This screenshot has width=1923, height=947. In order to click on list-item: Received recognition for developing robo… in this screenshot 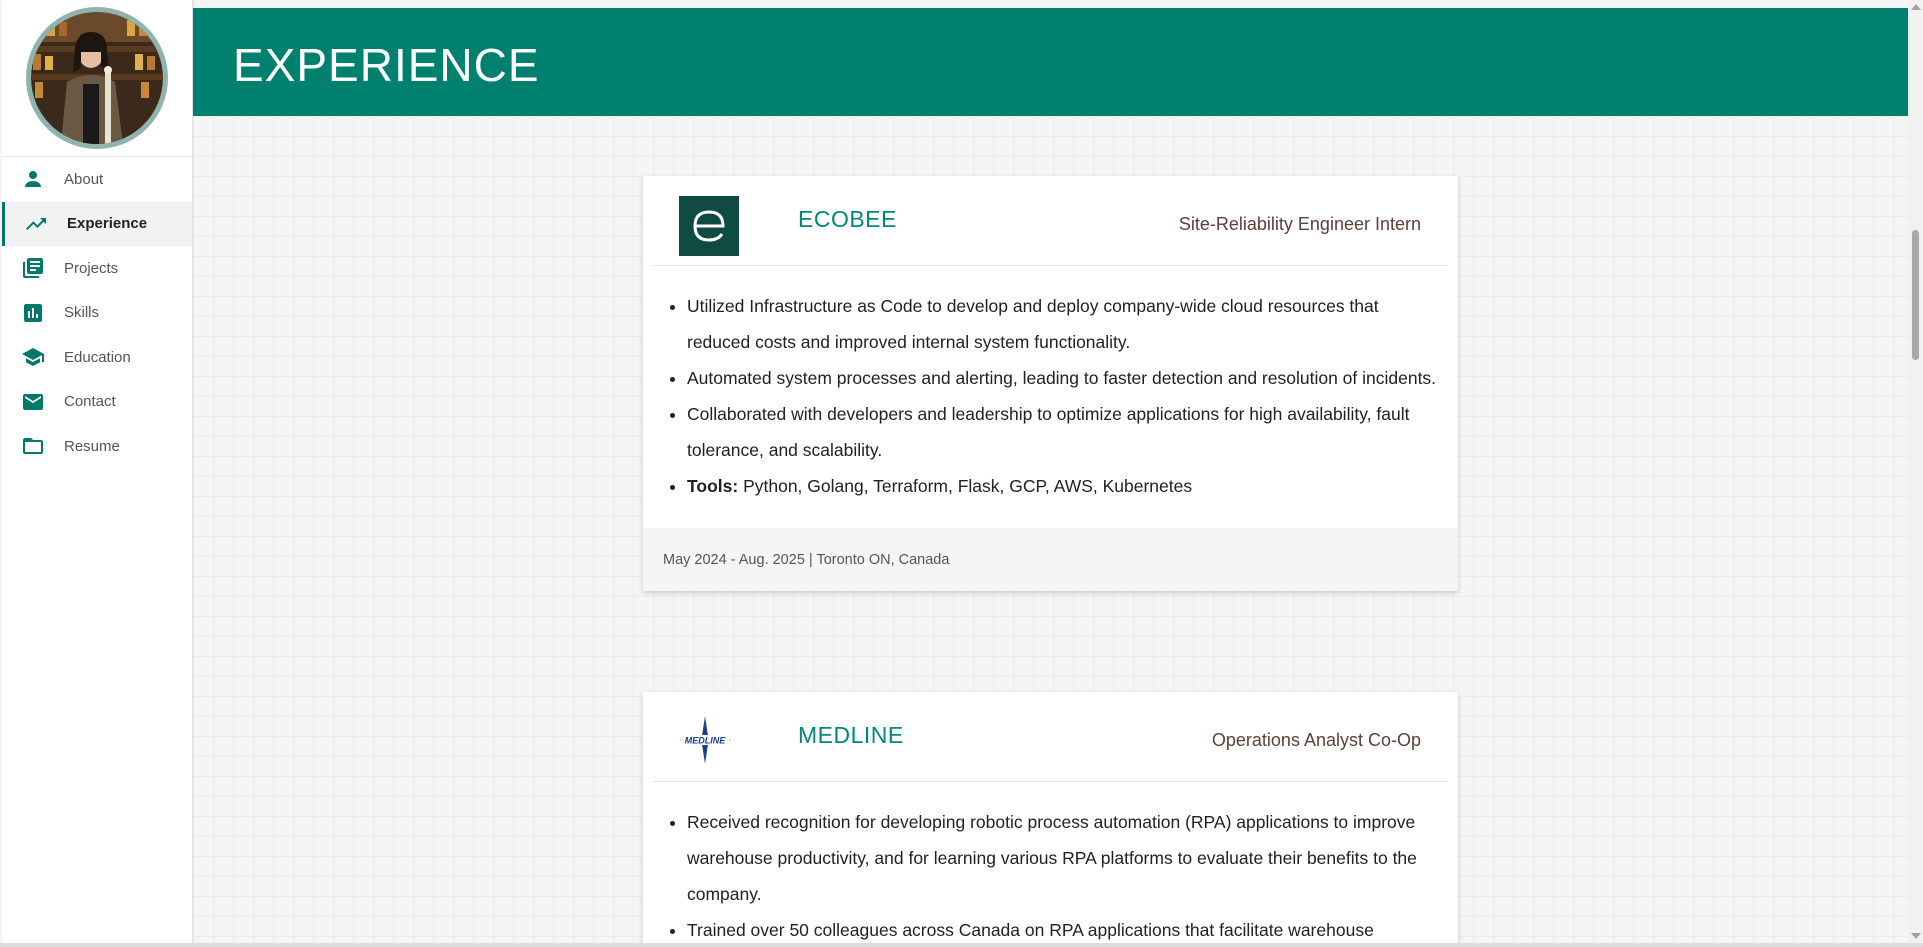, I will do `click(1062, 858)`.